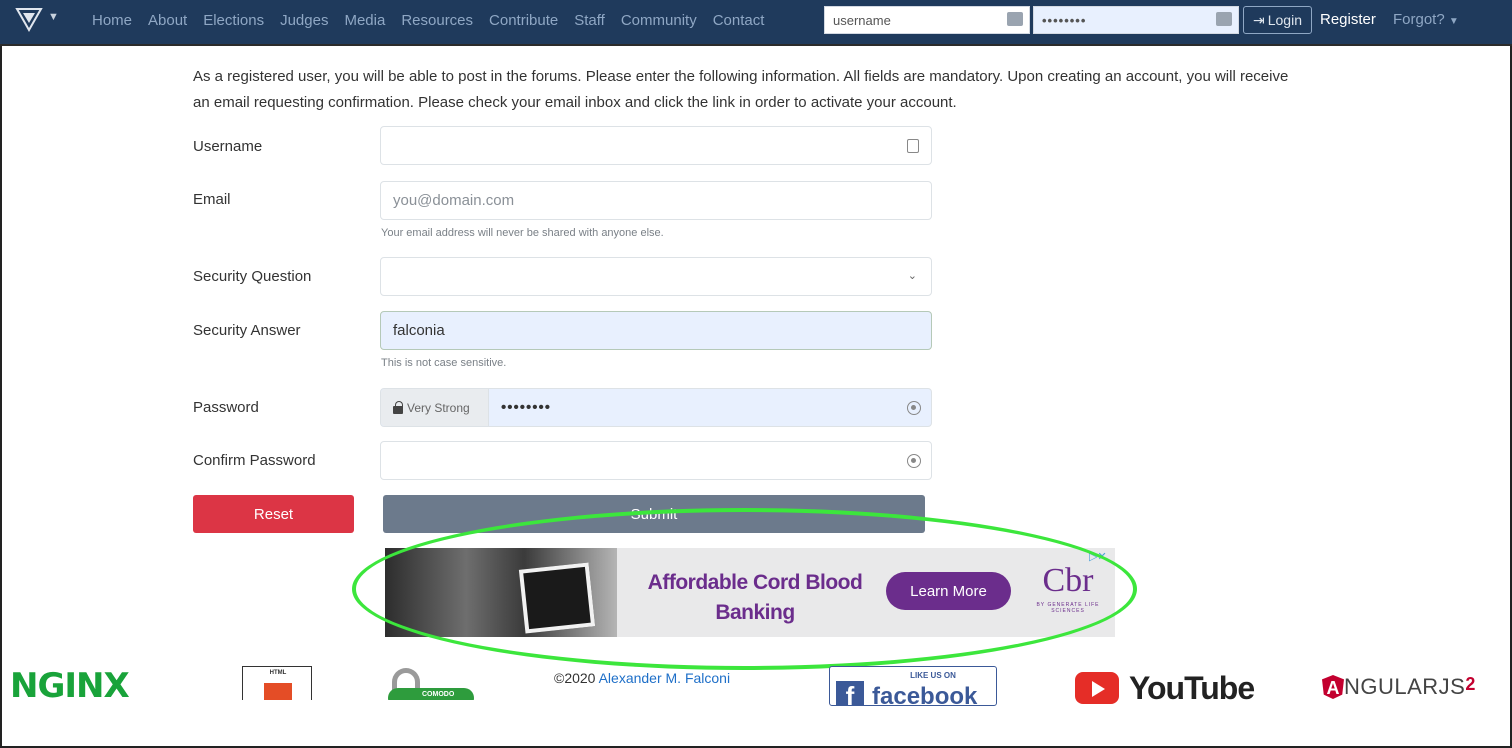  What do you see at coordinates (364, 20) in the screenshot?
I see `nav-media-link: Media` at bounding box center [364, 20].